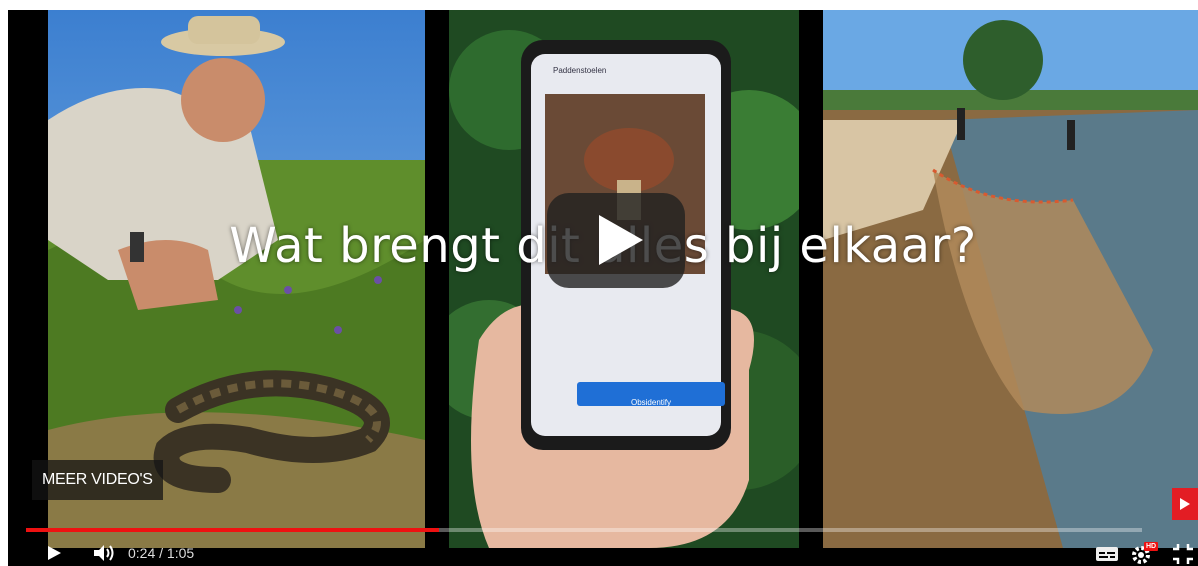 Image resolution: width=1198 pixels, height=566 pixels. Describe the element at coordinates (651, 402) in the screenshot. I see `phone-identify-button: Obsidentify` at that location.